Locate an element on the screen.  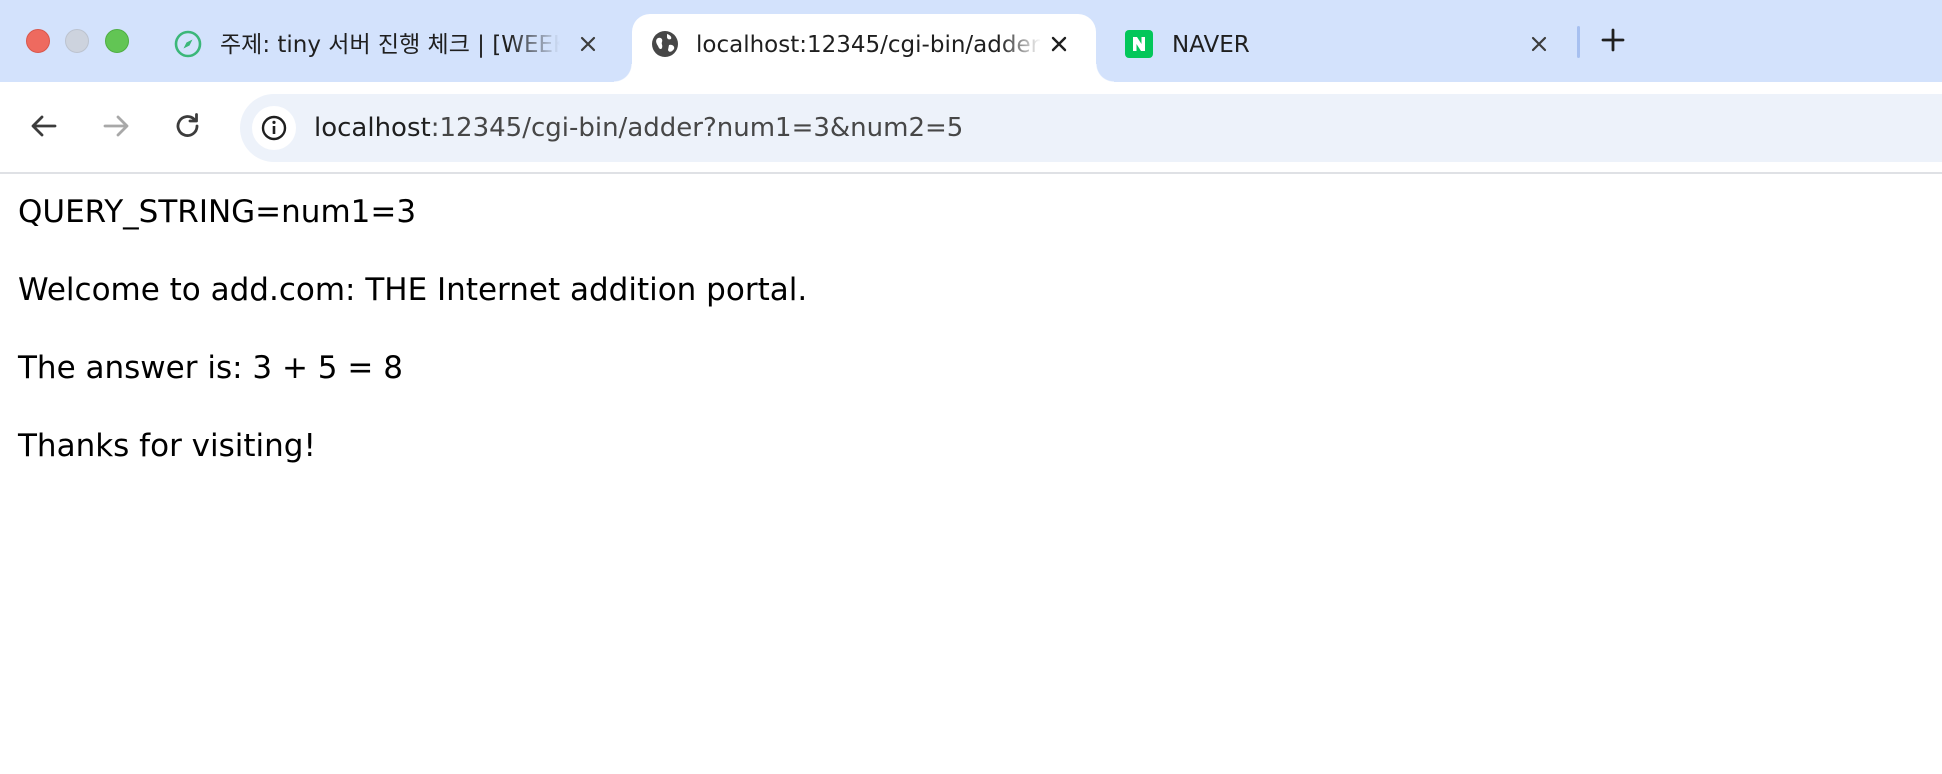
new-tab-button is located at coordinates (1613, 40).